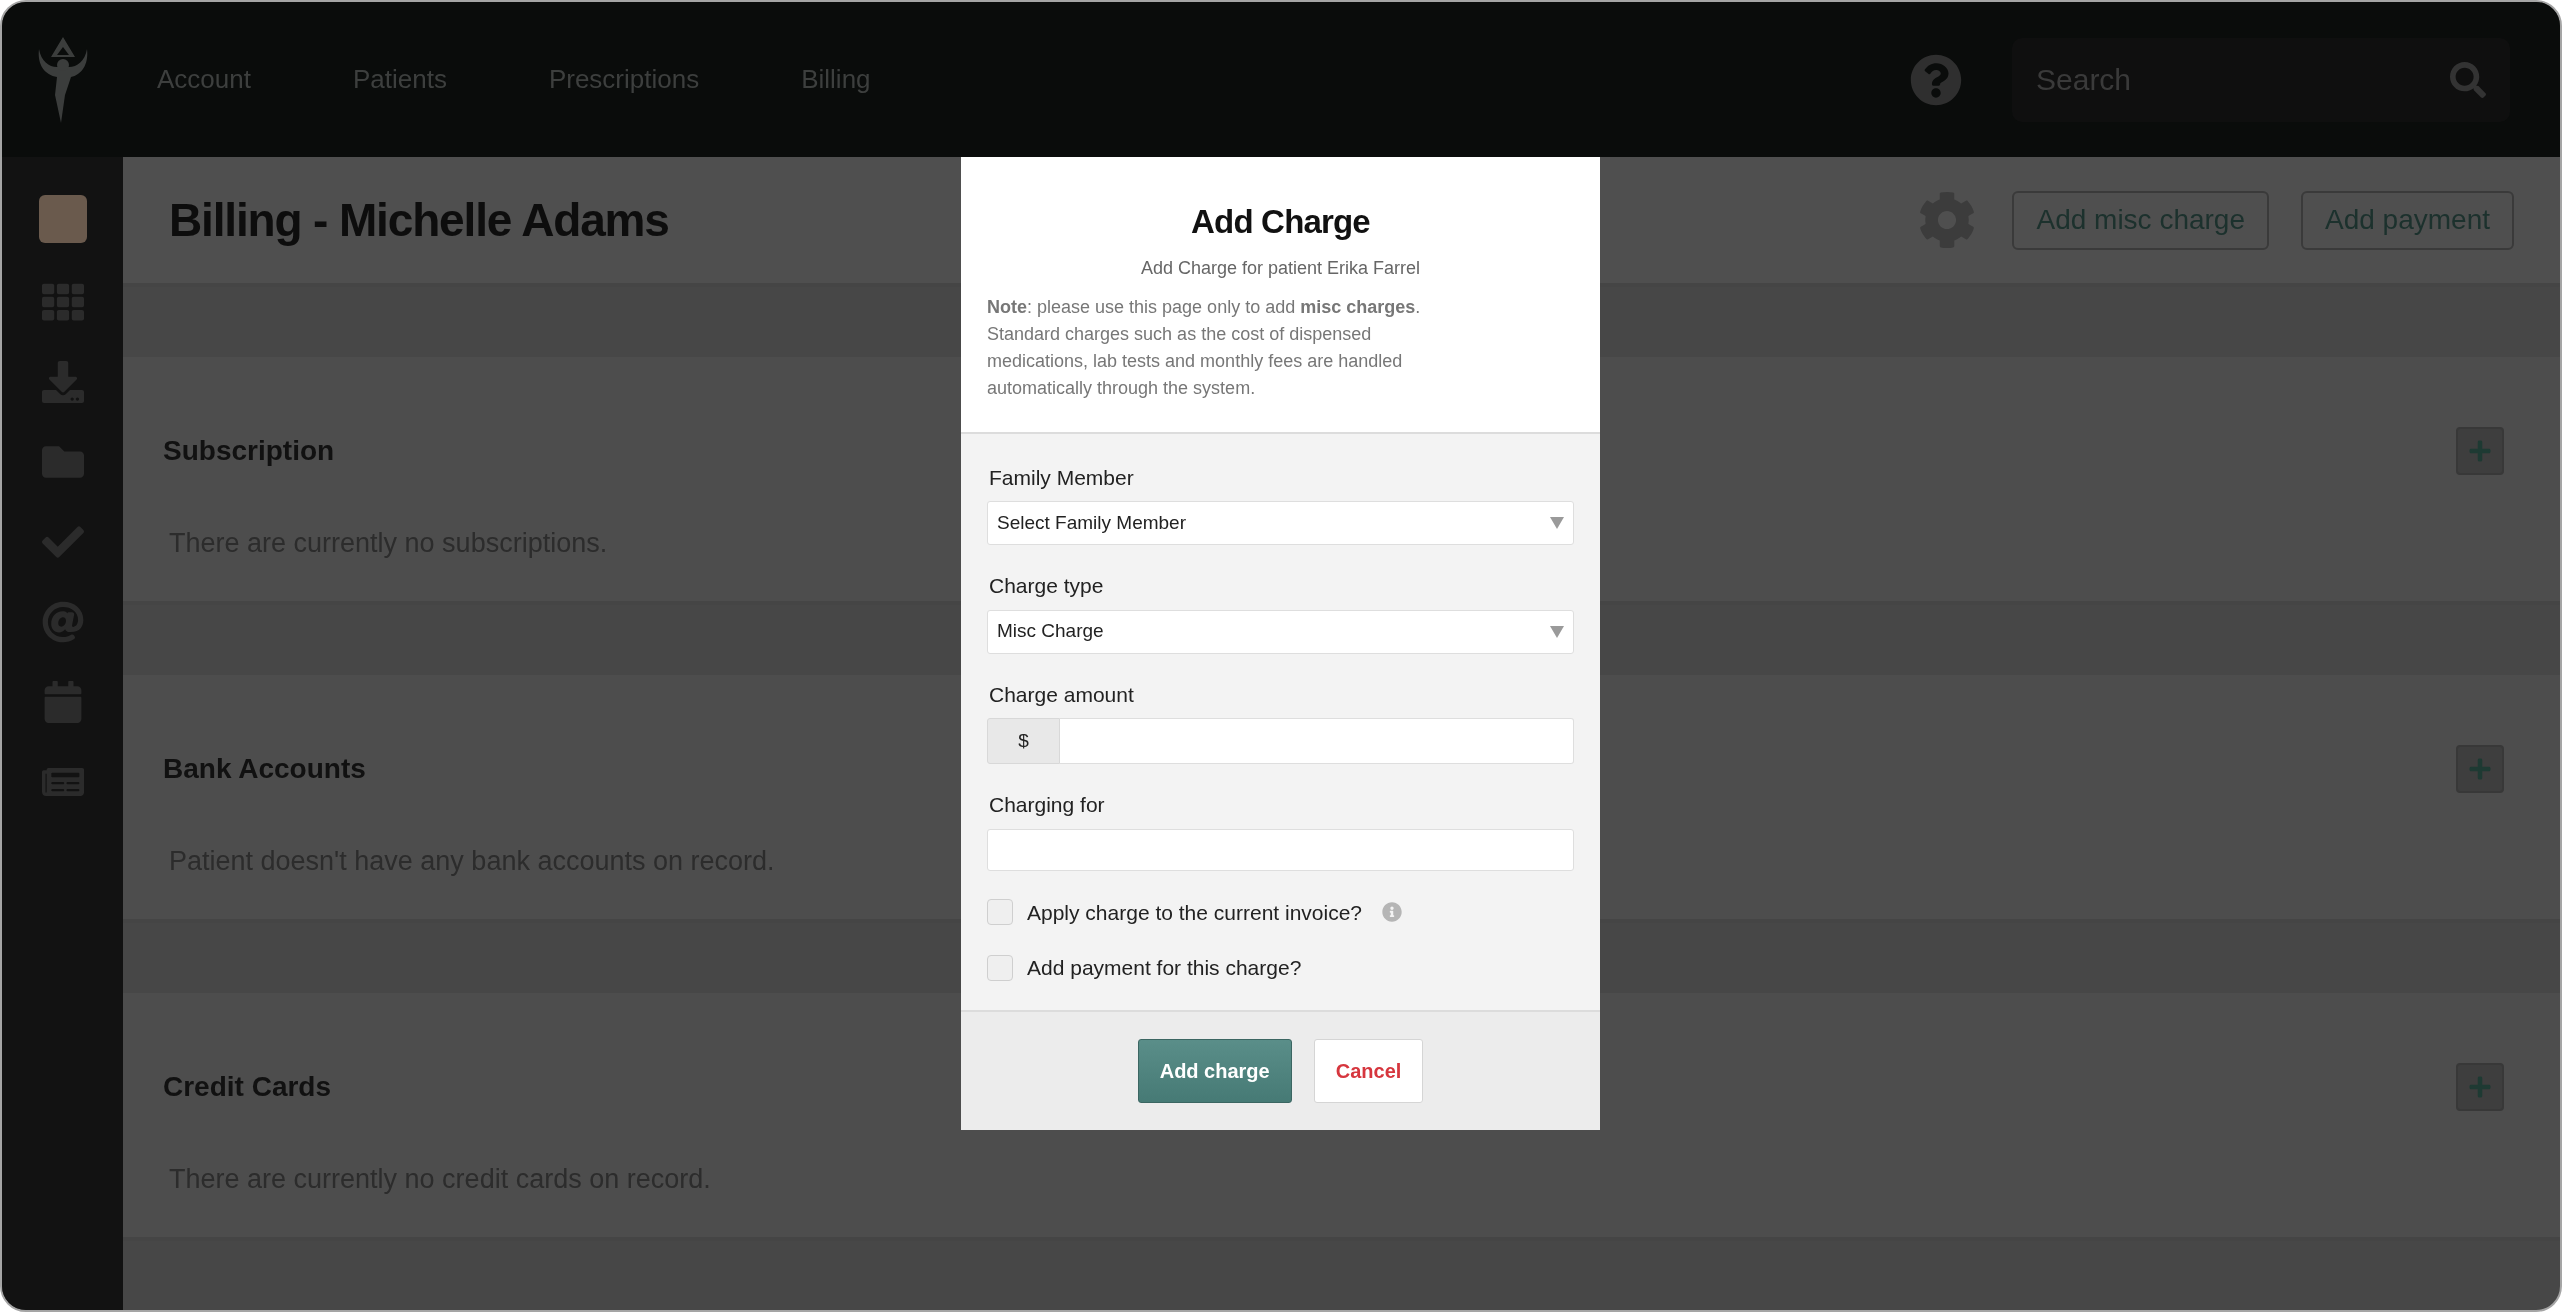 The height and width of the screenshot is (1312, 2562). What do you see at coordinates (1392, 912) in the screenshot?
I see `info-icon` at bounding box center [1392, 912].